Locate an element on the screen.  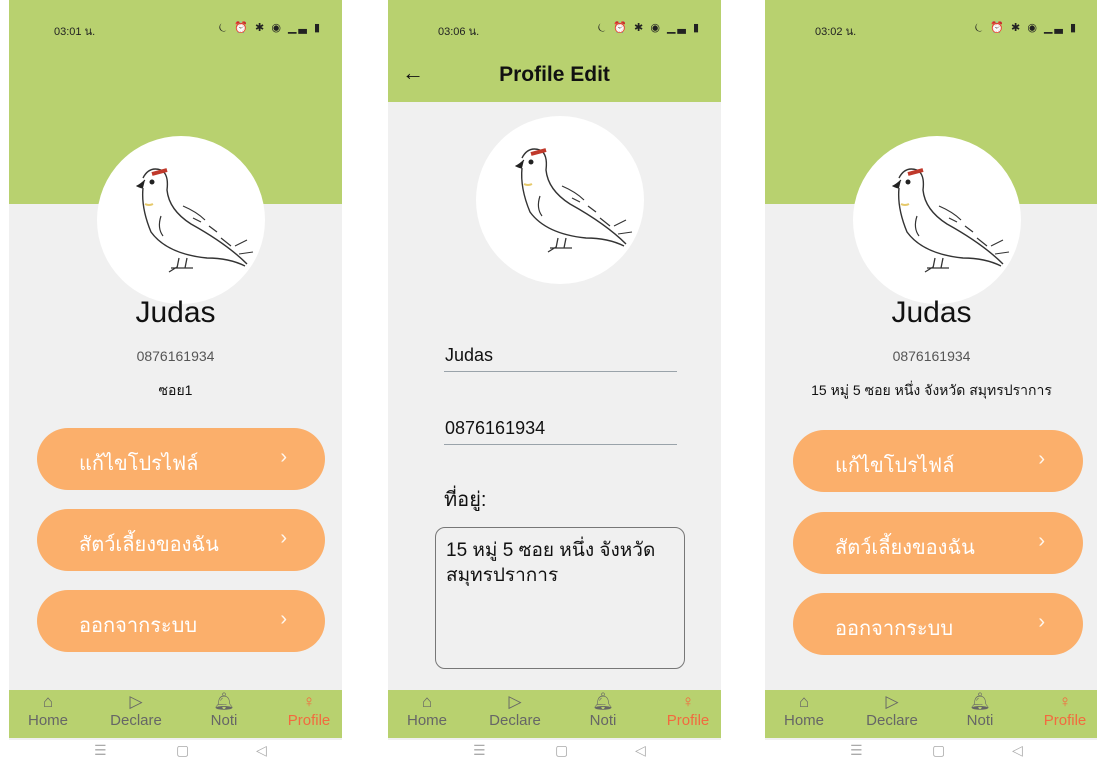
status-time: 03:06 น. is located at coordinates (459, 32).